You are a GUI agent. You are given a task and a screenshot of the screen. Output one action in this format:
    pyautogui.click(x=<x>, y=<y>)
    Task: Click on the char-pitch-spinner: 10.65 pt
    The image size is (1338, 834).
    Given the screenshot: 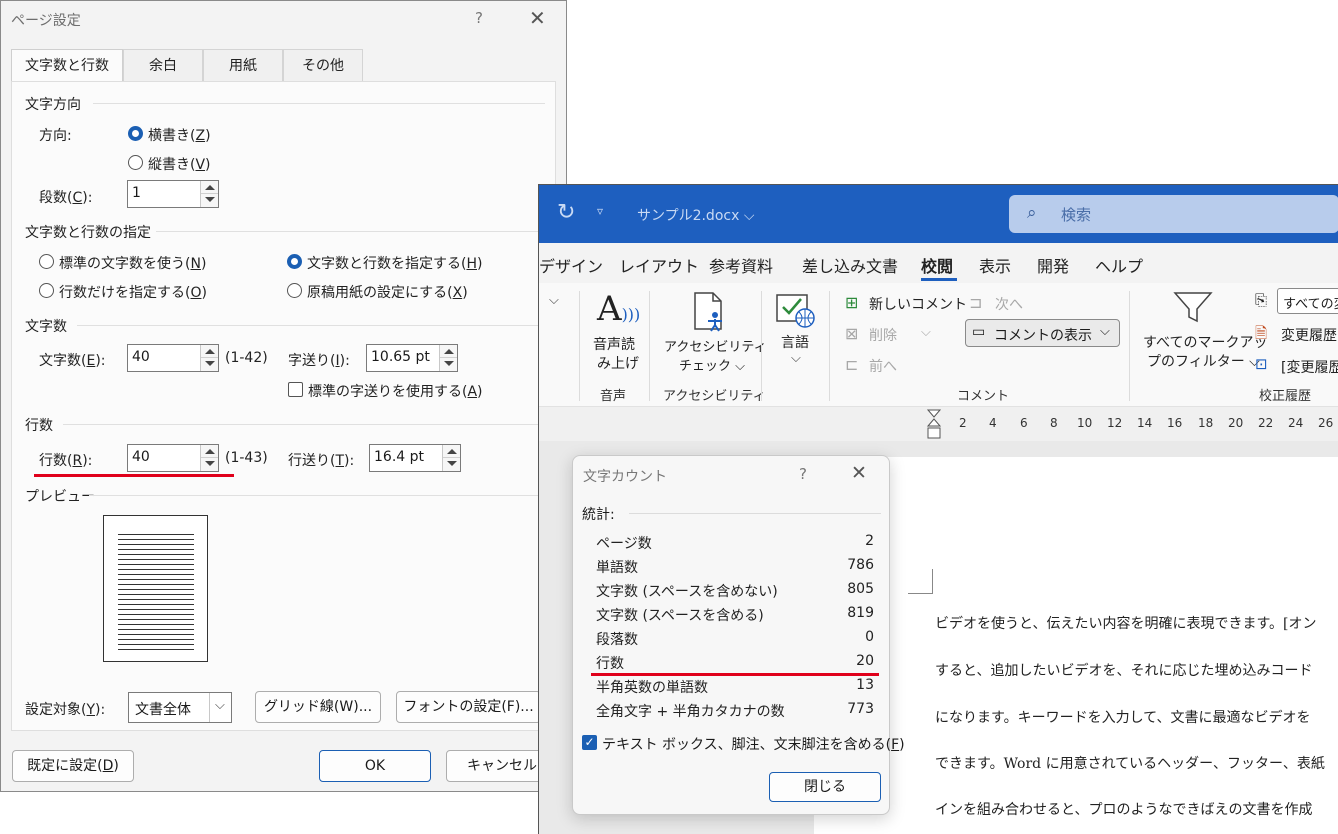 What is the action you would take?
    pyautogui.click(x=412, y=358)
    